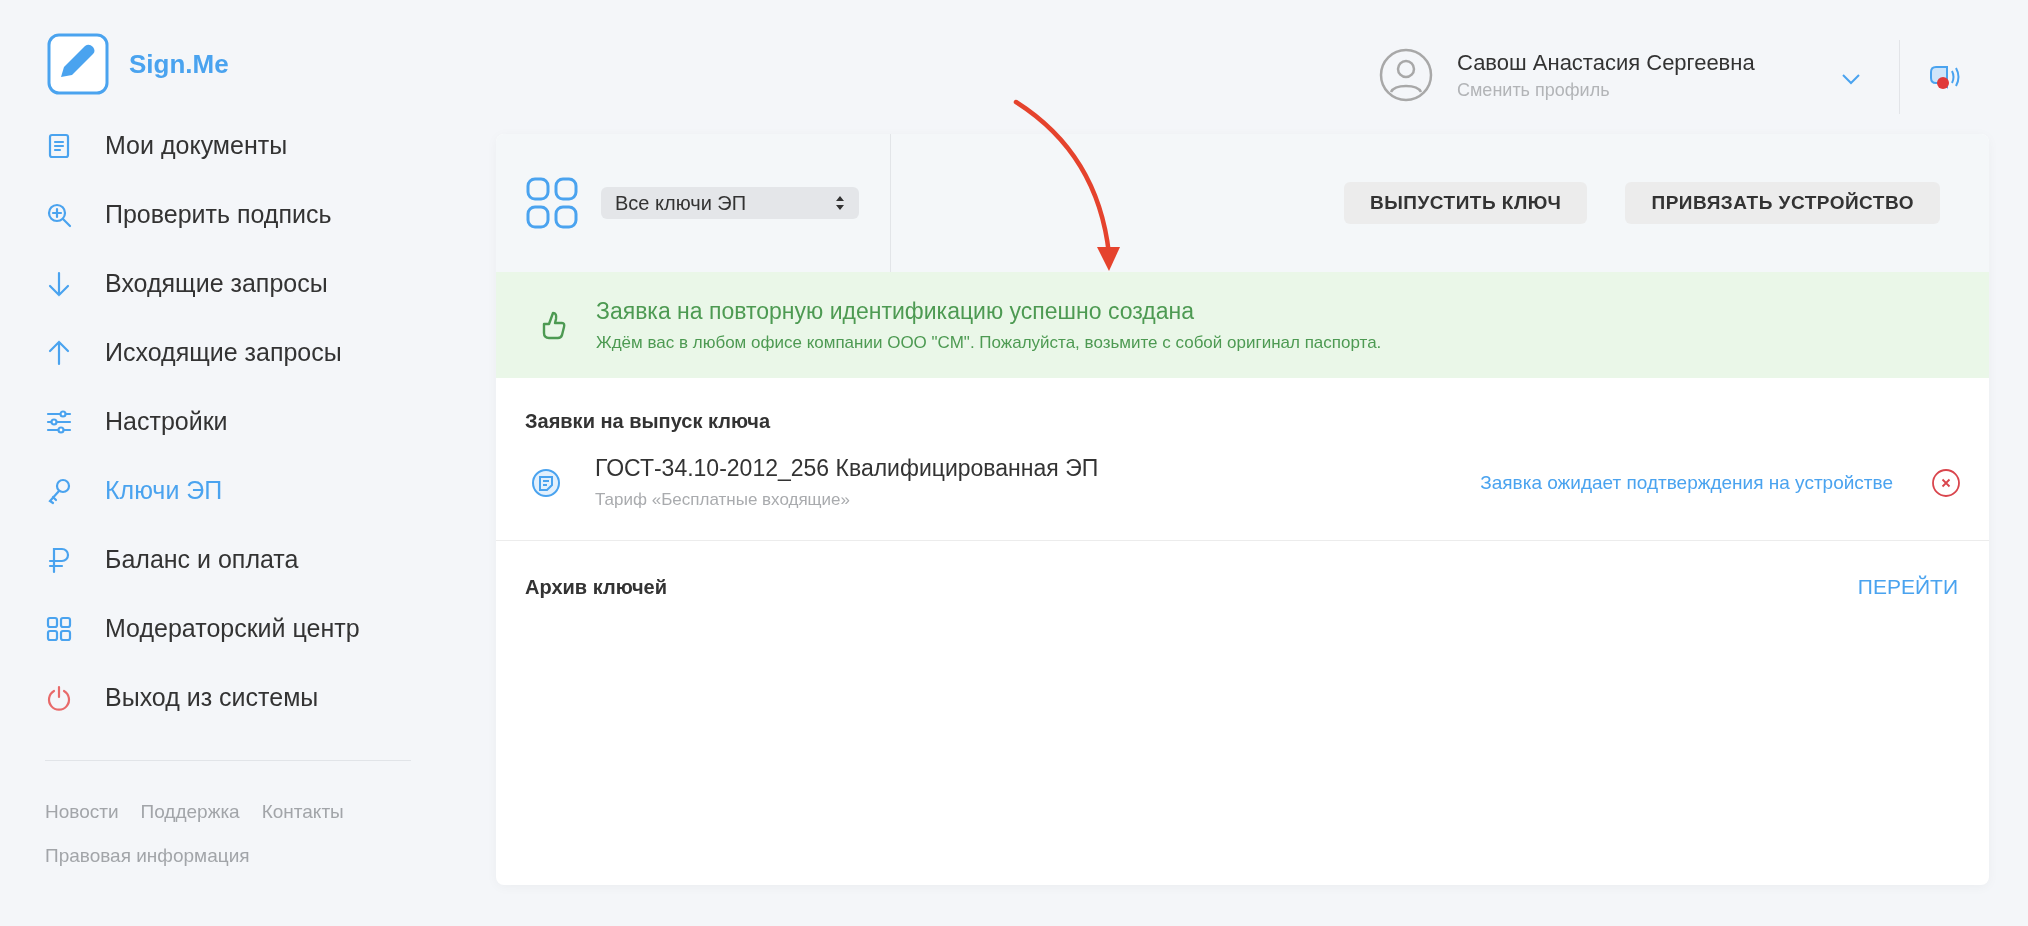 The width and height of the screenshot is (2028, 926). Describe the element at coordinates (1406, 75) in the screenshot. I see `avatar-icon` at that location.